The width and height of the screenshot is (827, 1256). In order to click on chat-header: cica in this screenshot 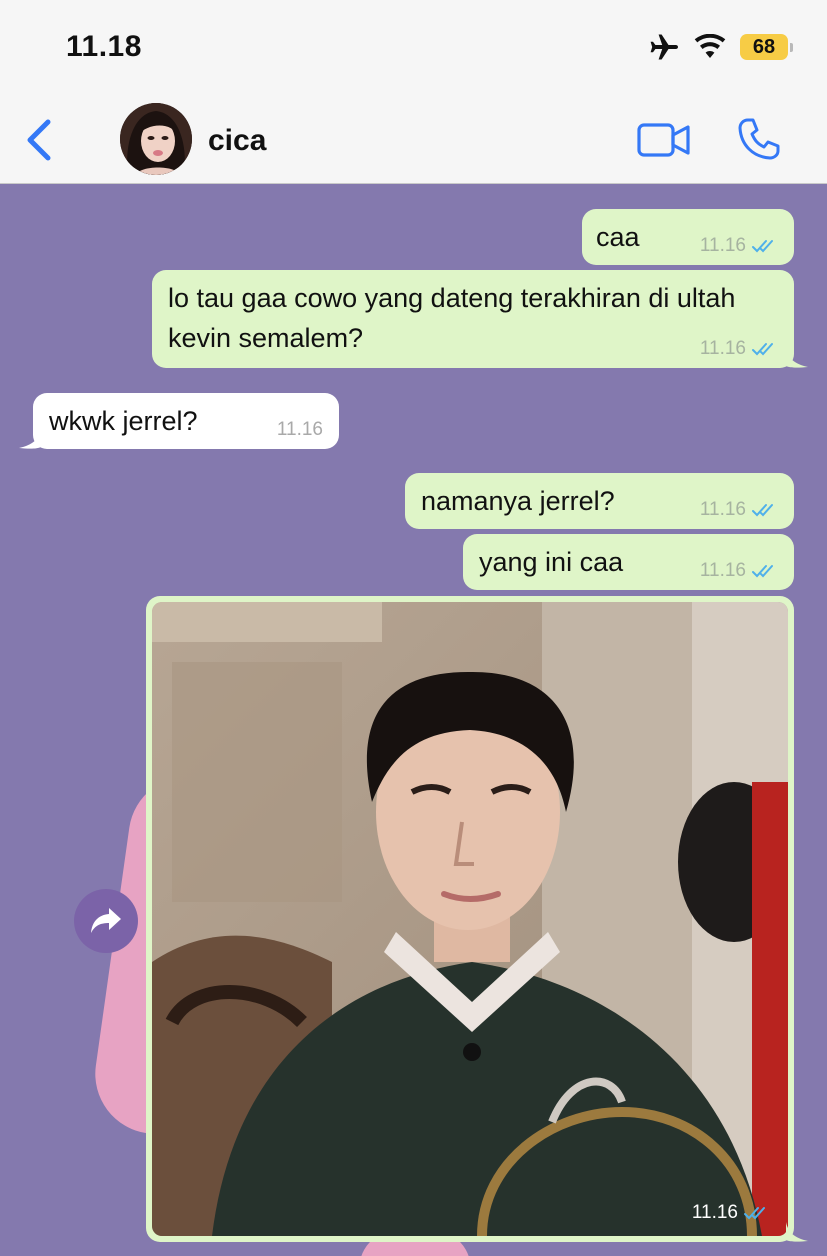, I will do `click(413, 140)`.